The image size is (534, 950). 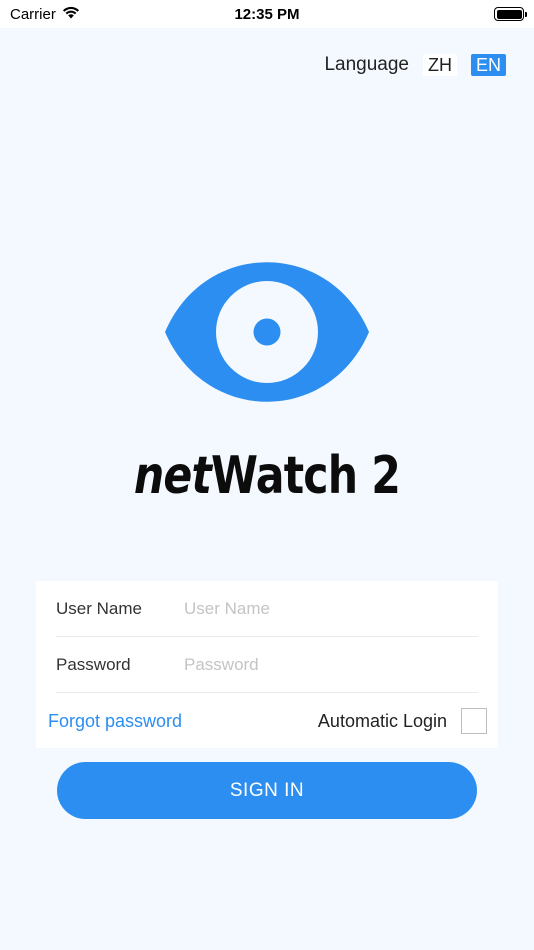 I want to click on automatic-login: Automatic Login, so click(x=402, y=721).